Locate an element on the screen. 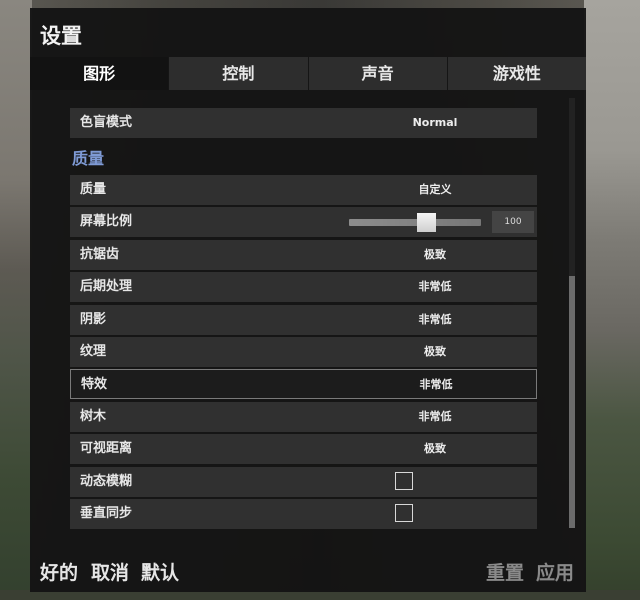 Image resolution: width=640 pixels, height=600 pixels. screen-scale-value-input: 100 is located at coordinates (513, 222).